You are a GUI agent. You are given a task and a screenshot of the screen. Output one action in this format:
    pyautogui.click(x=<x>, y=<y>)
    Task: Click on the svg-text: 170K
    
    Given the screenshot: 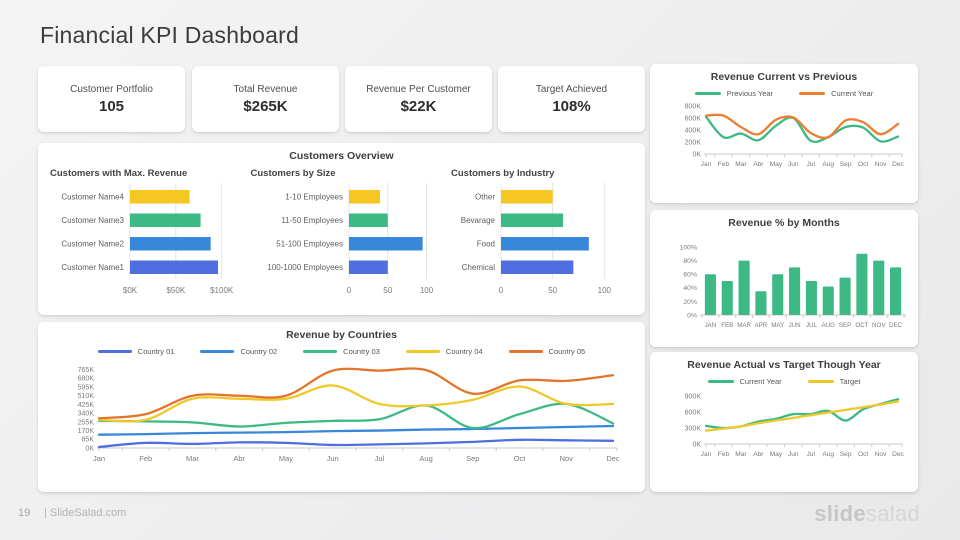 What is the action you would take?
    pyautogui.click(x=86, y=431)
    